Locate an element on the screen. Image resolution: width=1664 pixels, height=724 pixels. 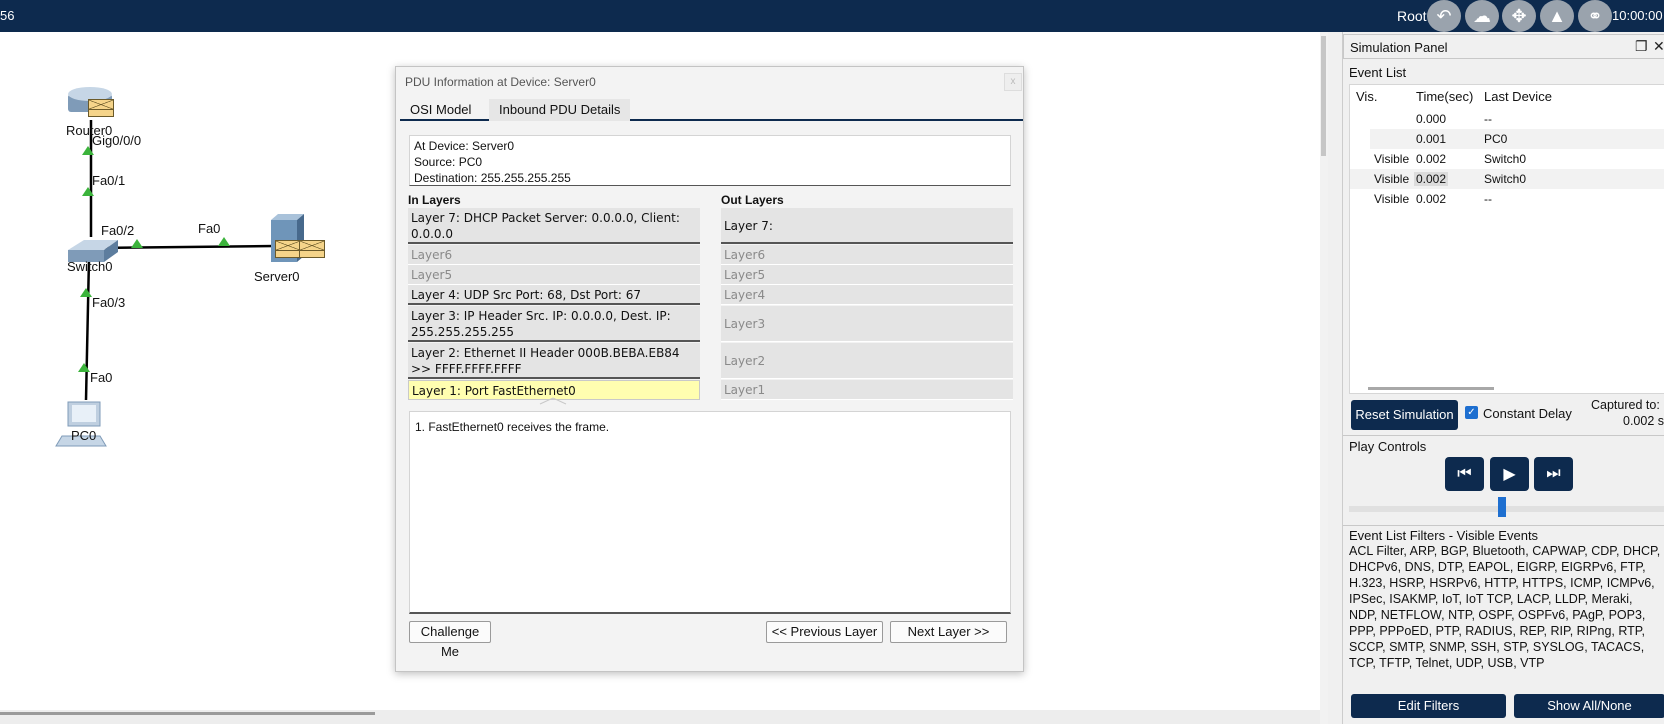
link-switch-server is located at coordinates (185, 247).